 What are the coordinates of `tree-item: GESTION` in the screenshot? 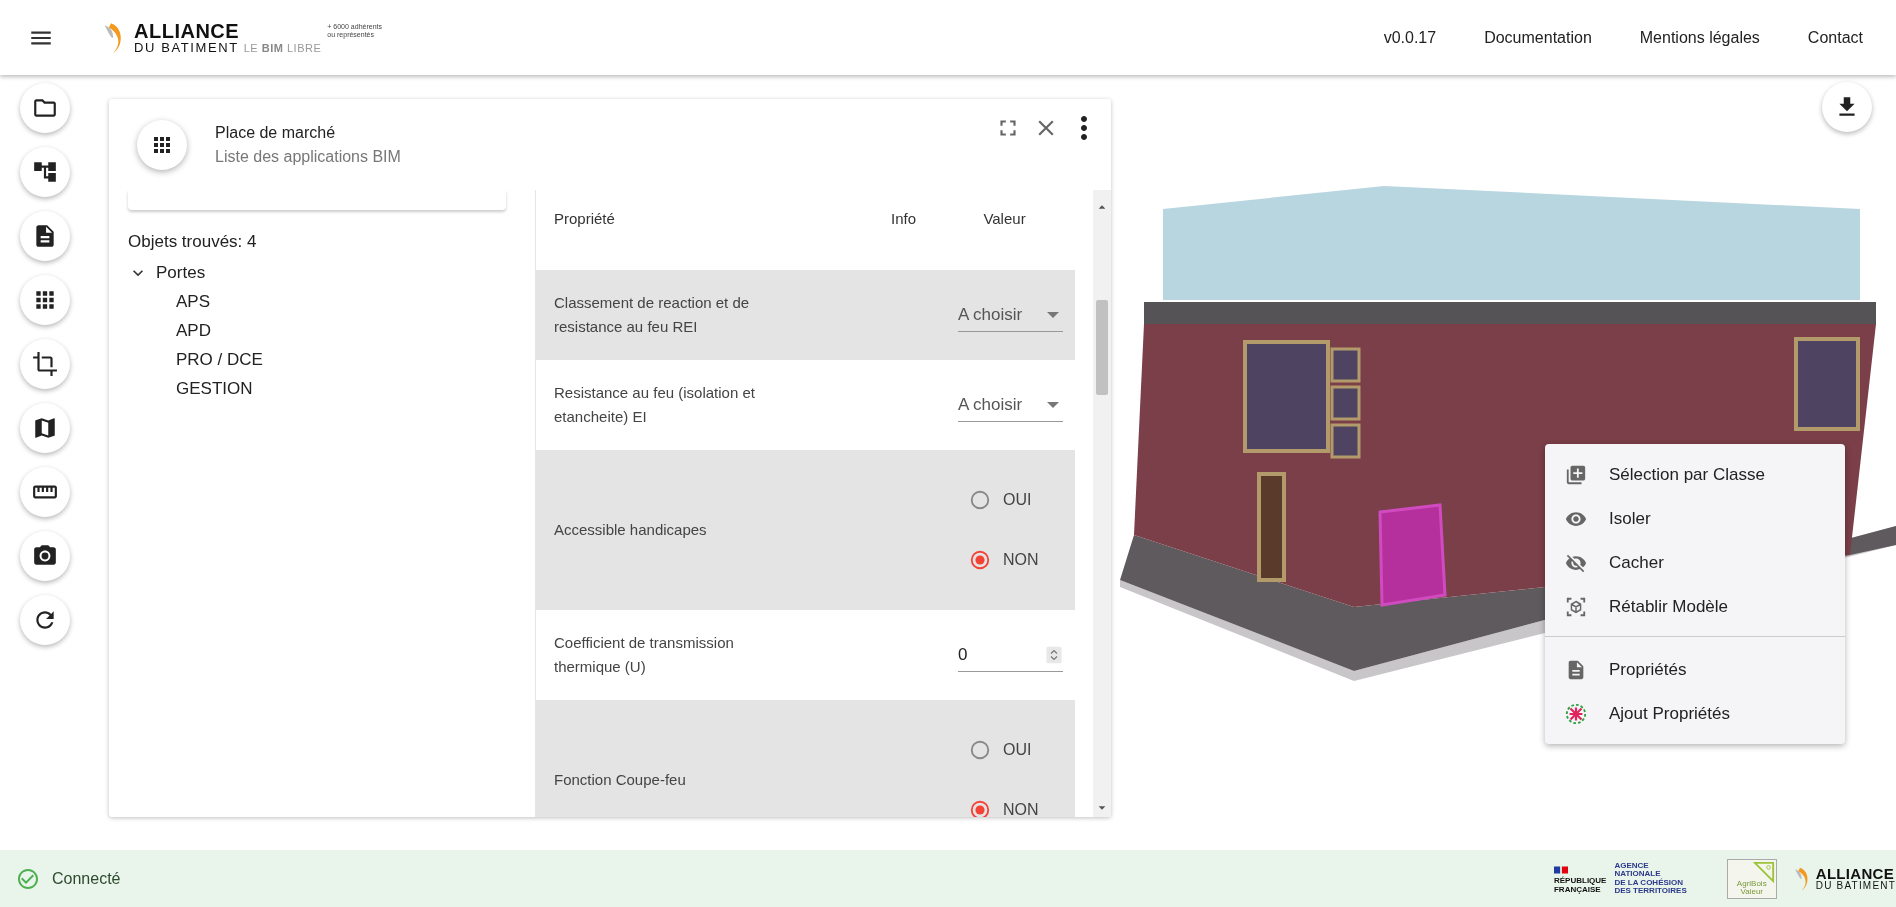 It's located at (355, 388).